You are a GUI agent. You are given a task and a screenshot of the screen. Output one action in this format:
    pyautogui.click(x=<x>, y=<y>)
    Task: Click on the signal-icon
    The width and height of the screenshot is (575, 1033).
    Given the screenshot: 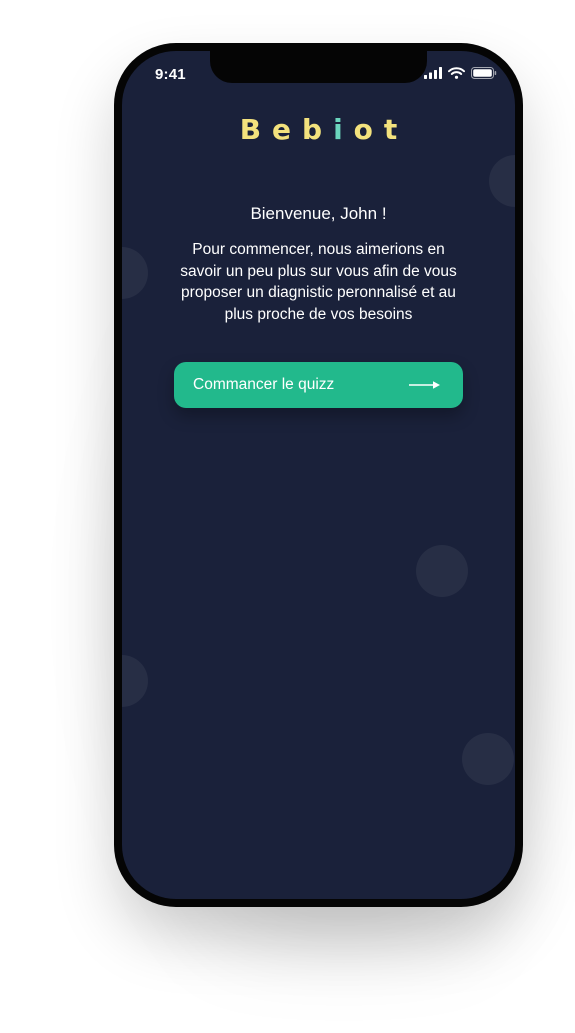 What is the action you would take?
    pyautogui.click(x=433, y=73)
    